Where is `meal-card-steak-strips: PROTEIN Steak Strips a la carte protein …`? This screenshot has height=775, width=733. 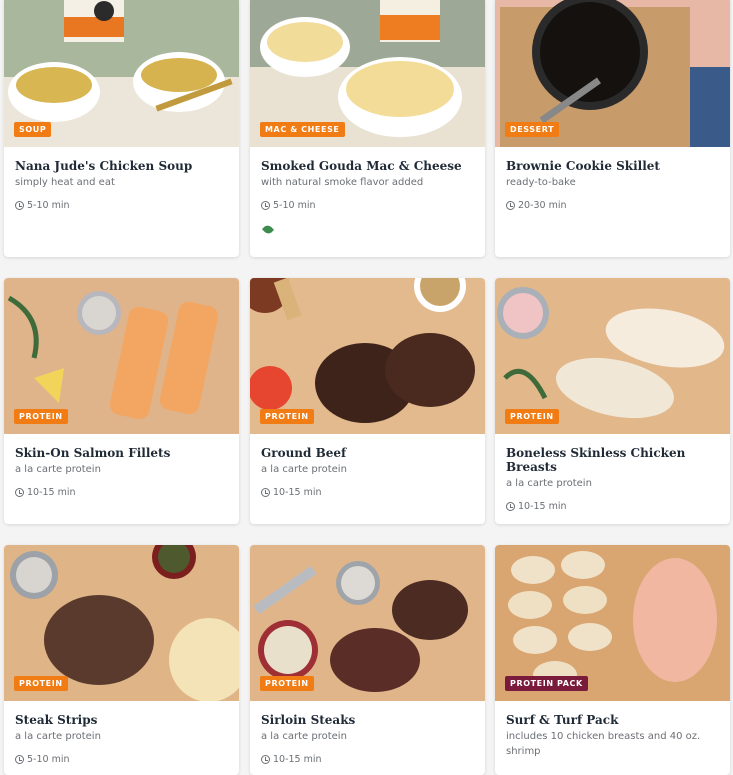
meal-card-steak-strips: PROTEIN Steak Strips a la carte protein … is located at coordinates (121, 660).